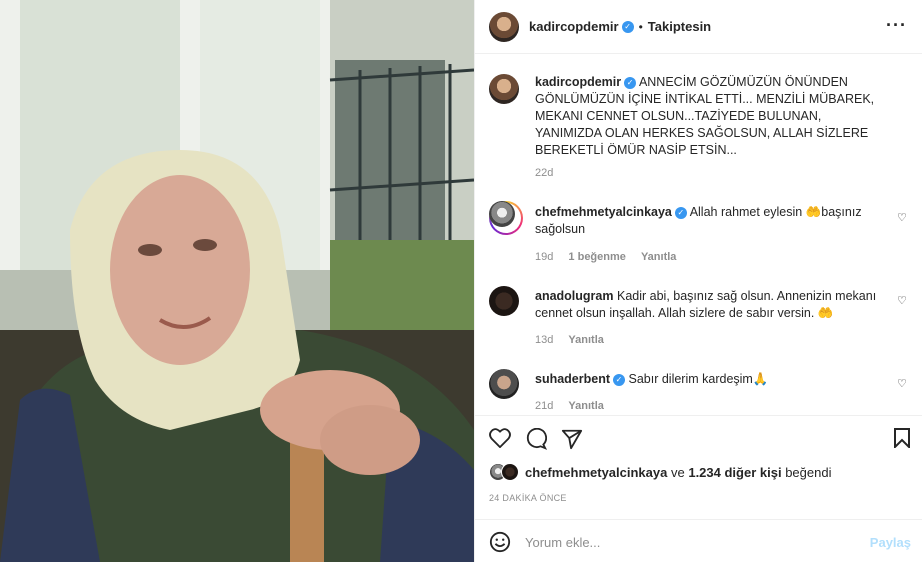 This screenshot has height=562, width=922. I want to click on caption-author-avatar, so click(504, 89).